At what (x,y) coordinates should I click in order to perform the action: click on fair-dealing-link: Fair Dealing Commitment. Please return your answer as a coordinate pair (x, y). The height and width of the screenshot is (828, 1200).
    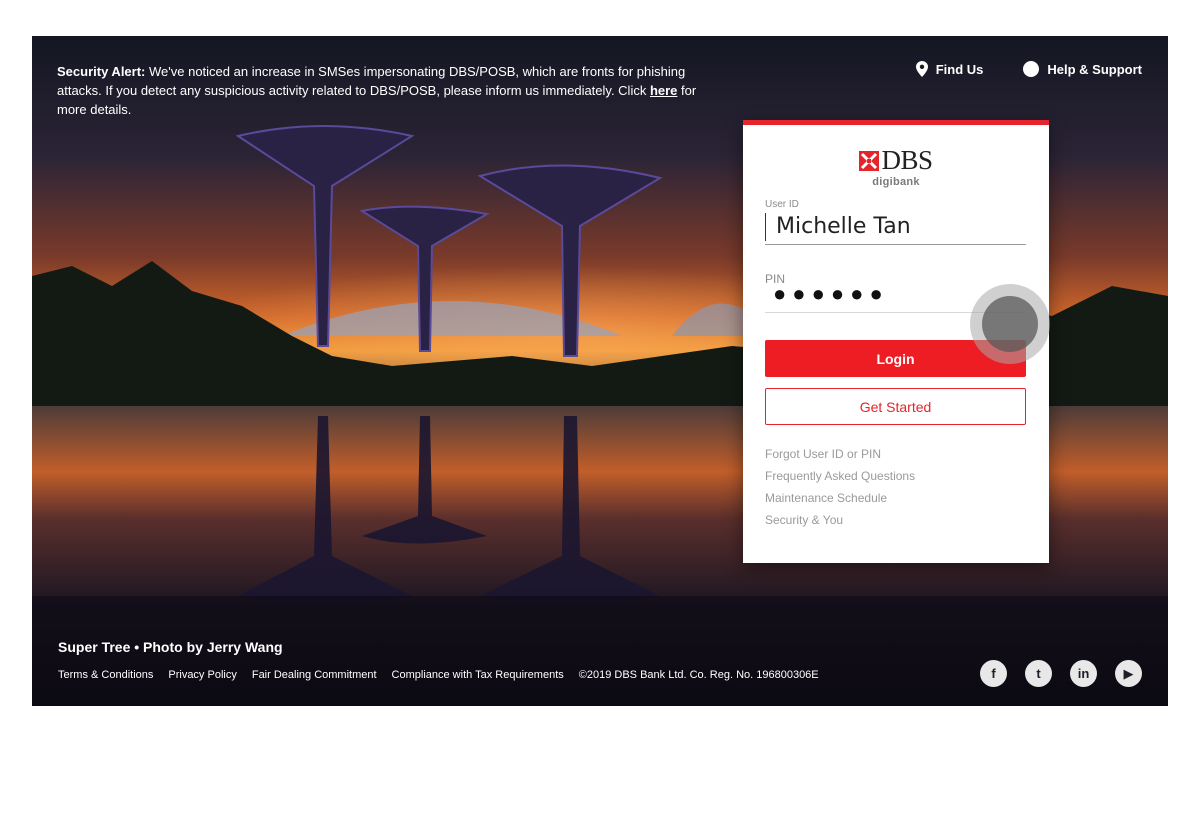
    Looking at the image, I should click on (314, 675).